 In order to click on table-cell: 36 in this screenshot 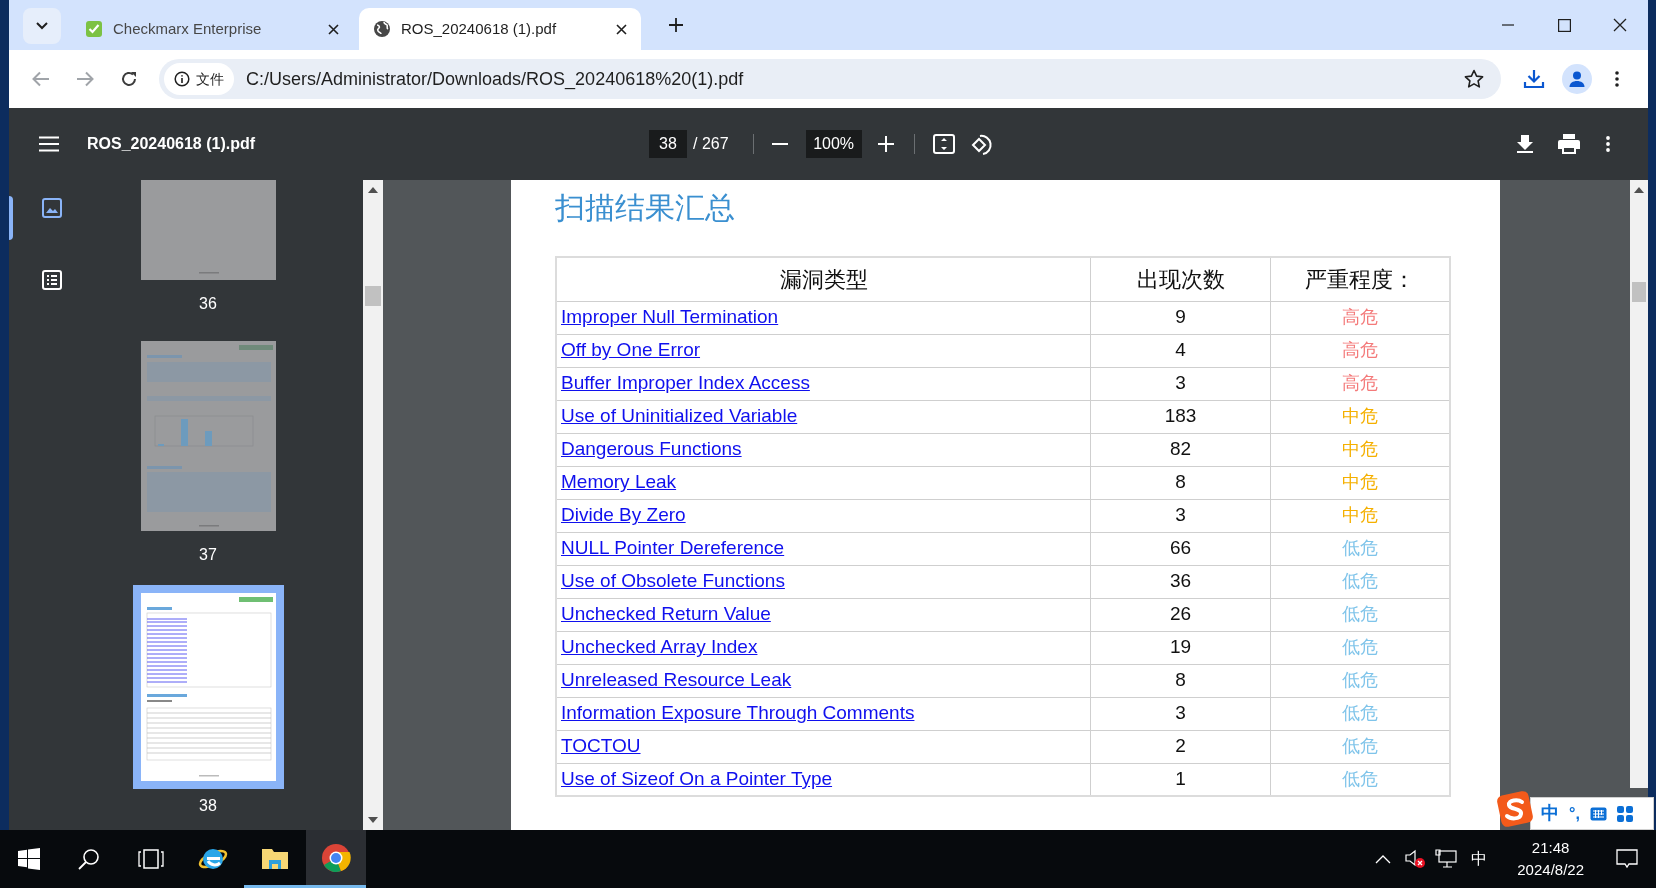, I will do `click(1180, 581)`.